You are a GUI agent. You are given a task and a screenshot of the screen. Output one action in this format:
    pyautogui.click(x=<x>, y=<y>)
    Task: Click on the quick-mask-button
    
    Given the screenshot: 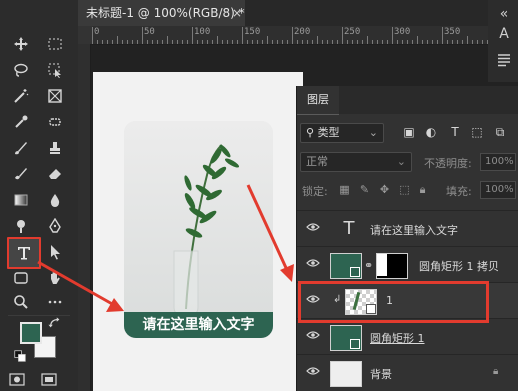 What is the action you would take?
    pyautogui.click(x=17, y=379)
    